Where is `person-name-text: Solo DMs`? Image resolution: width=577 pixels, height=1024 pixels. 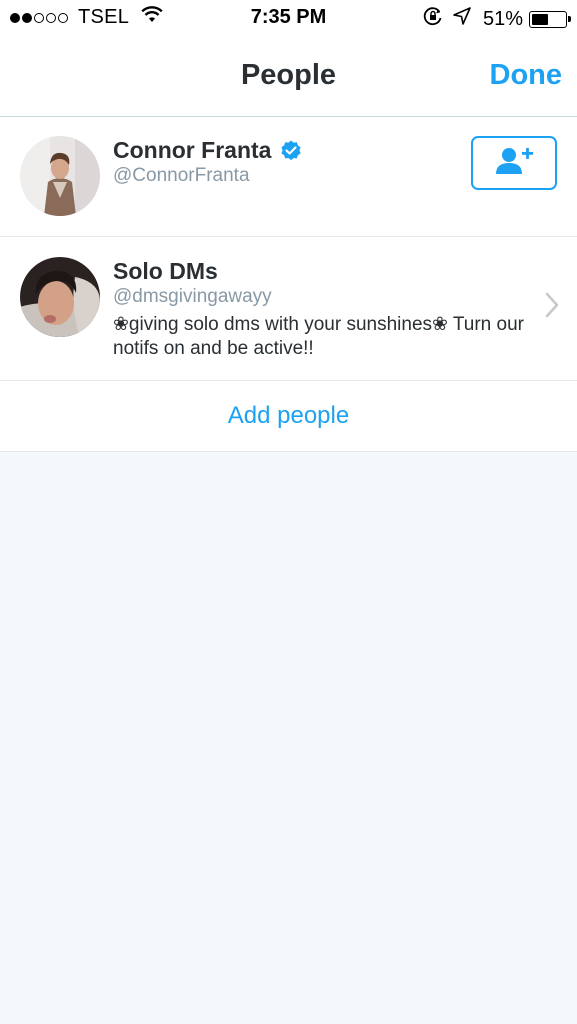 person-name-text: Solo DMs is located at coordinates (165, 271).